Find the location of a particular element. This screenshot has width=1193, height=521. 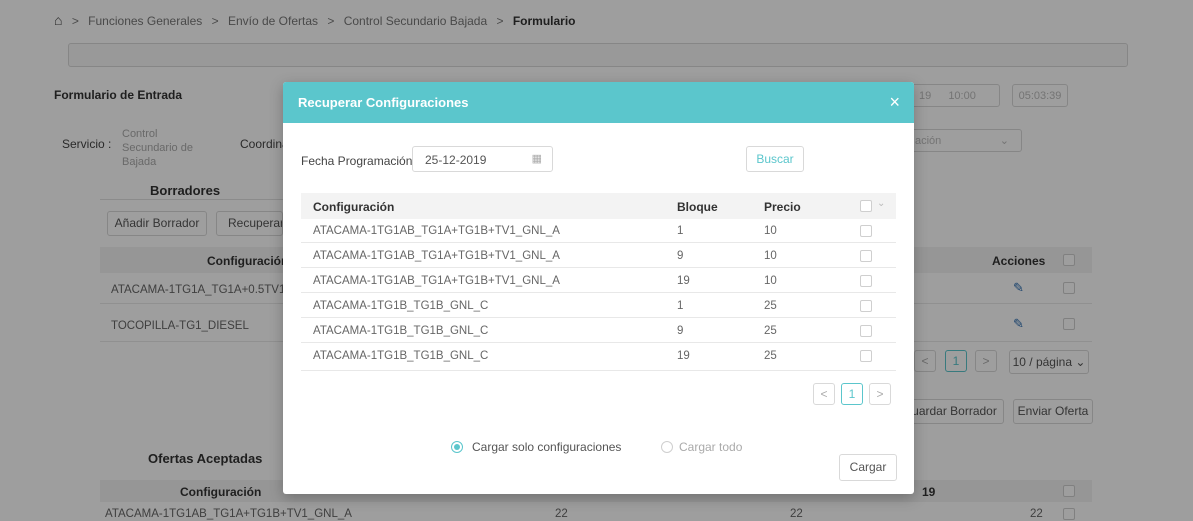

date-input: 25-12-2019 ▦ is located at coordinates (482, 159).